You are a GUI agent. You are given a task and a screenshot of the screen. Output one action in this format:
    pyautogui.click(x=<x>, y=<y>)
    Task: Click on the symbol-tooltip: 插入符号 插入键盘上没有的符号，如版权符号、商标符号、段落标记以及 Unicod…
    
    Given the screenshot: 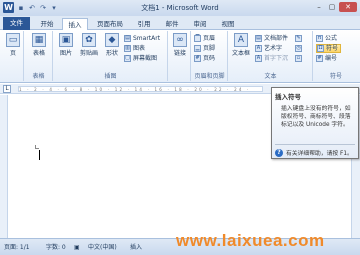 What is the action you would take?
    pyautogui.click(x=315, y=123)
    